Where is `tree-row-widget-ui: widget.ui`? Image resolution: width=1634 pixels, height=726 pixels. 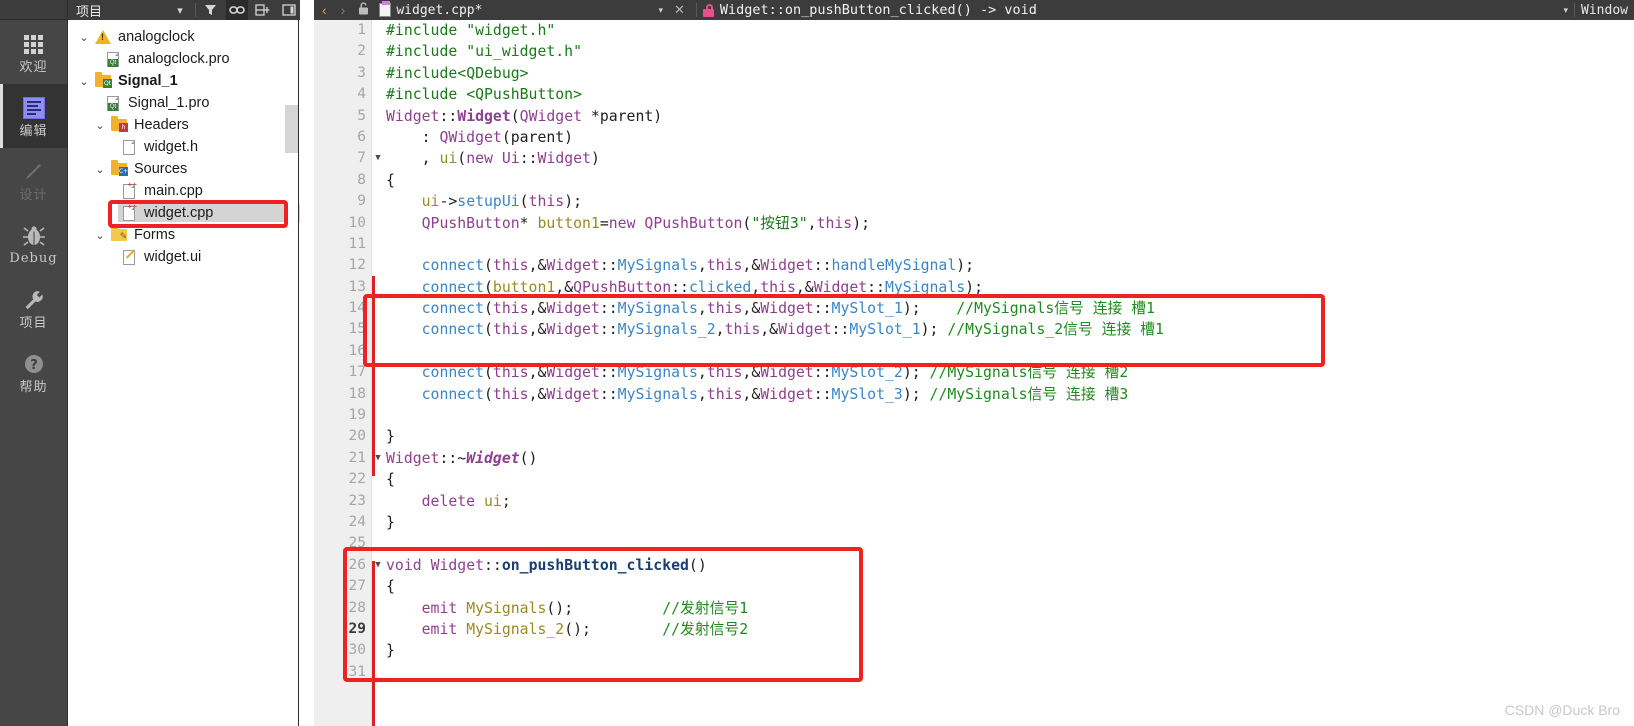
tree-row-widget-ui: widget.ui is located at coordinates (184, 257).